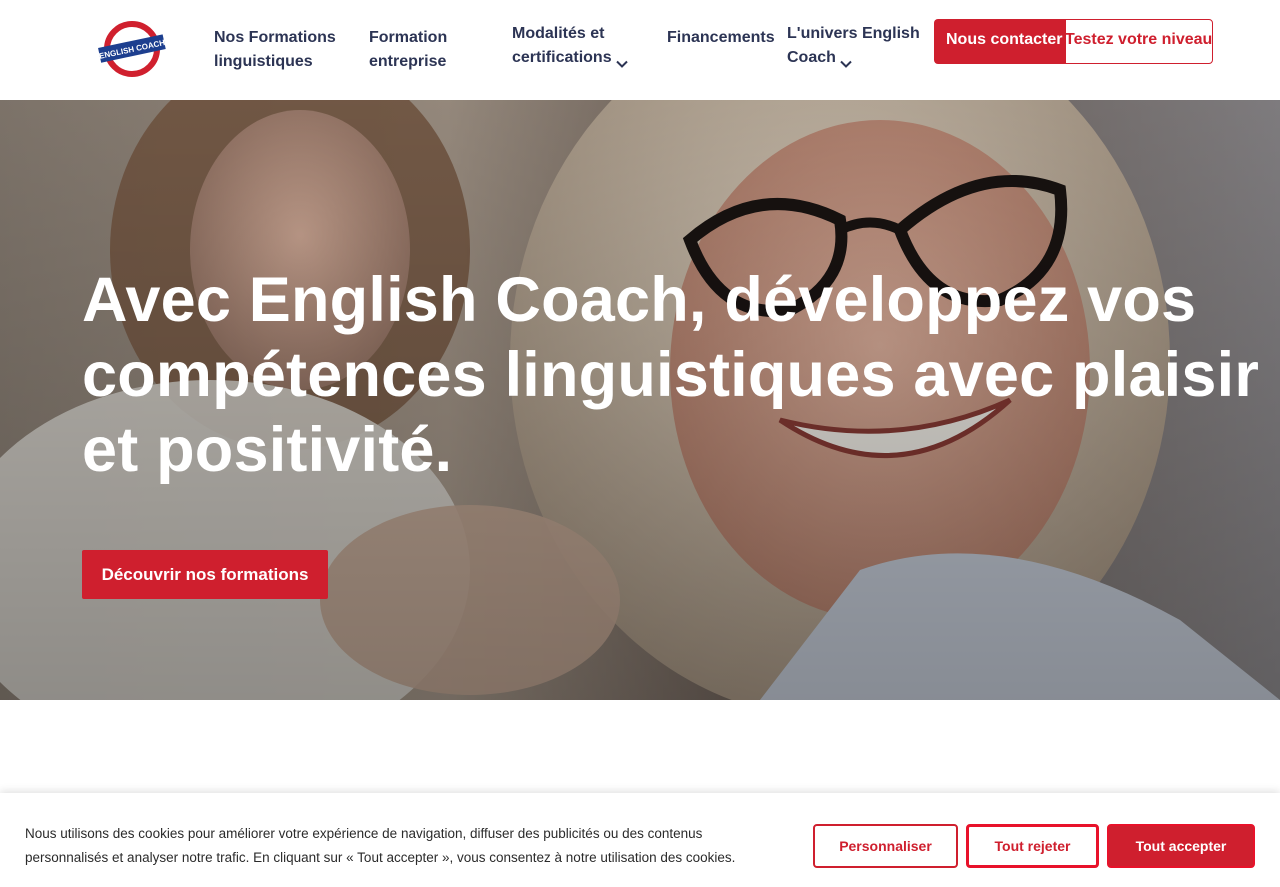  Describe the element at coordinates (885, 846) in the screenshot. I see `cookie-customize-button: Personnaliser` at that location.